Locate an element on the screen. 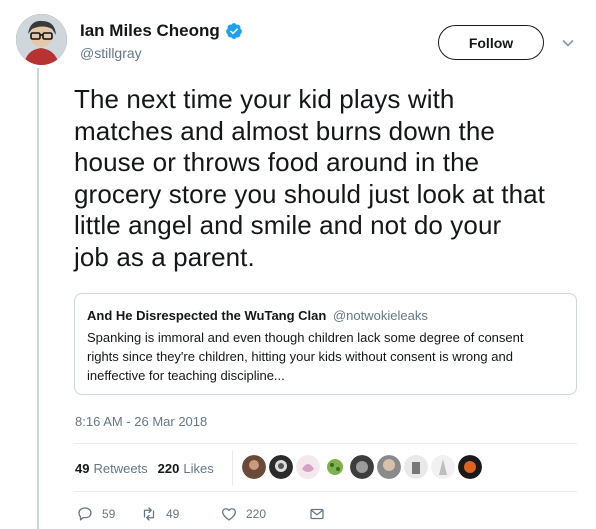 This screenshot has height=529, width=596. like-action: 220 is located at coordinates (264, 514).